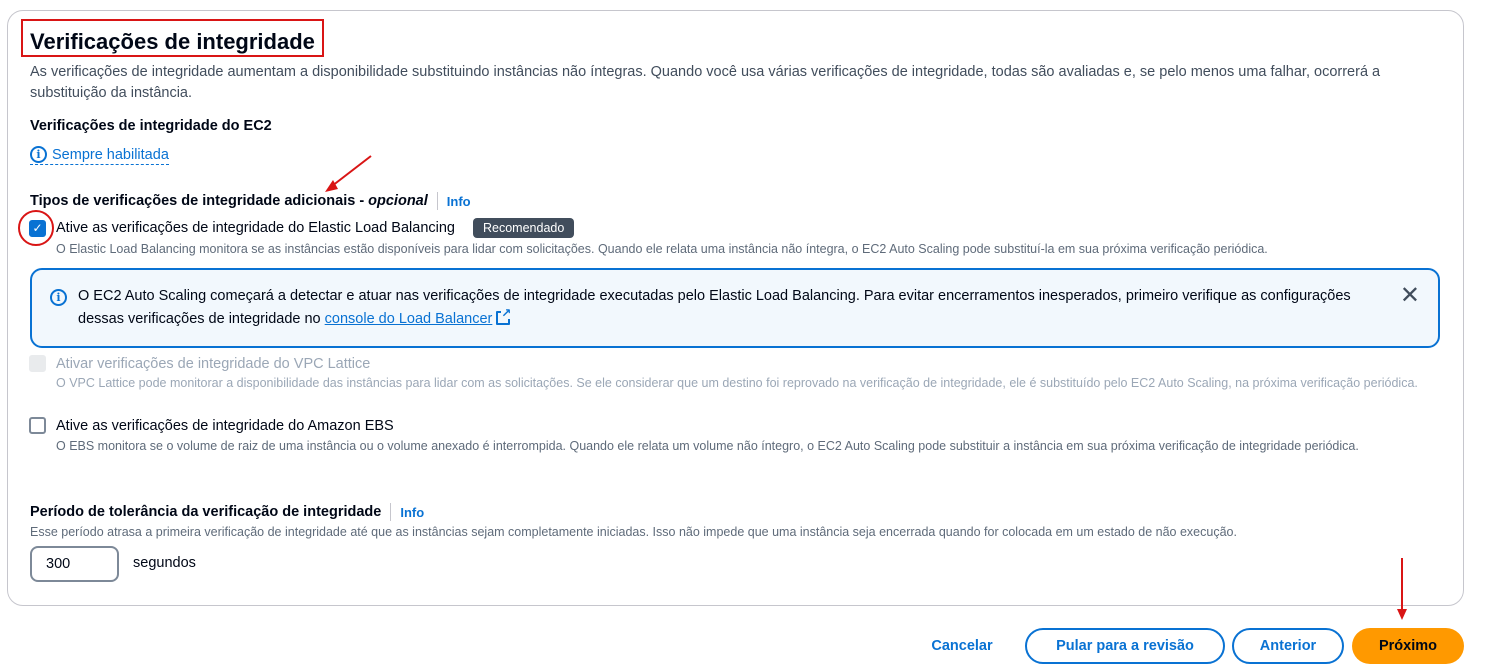  I want to click on info-link: Info, so click(459, 201).